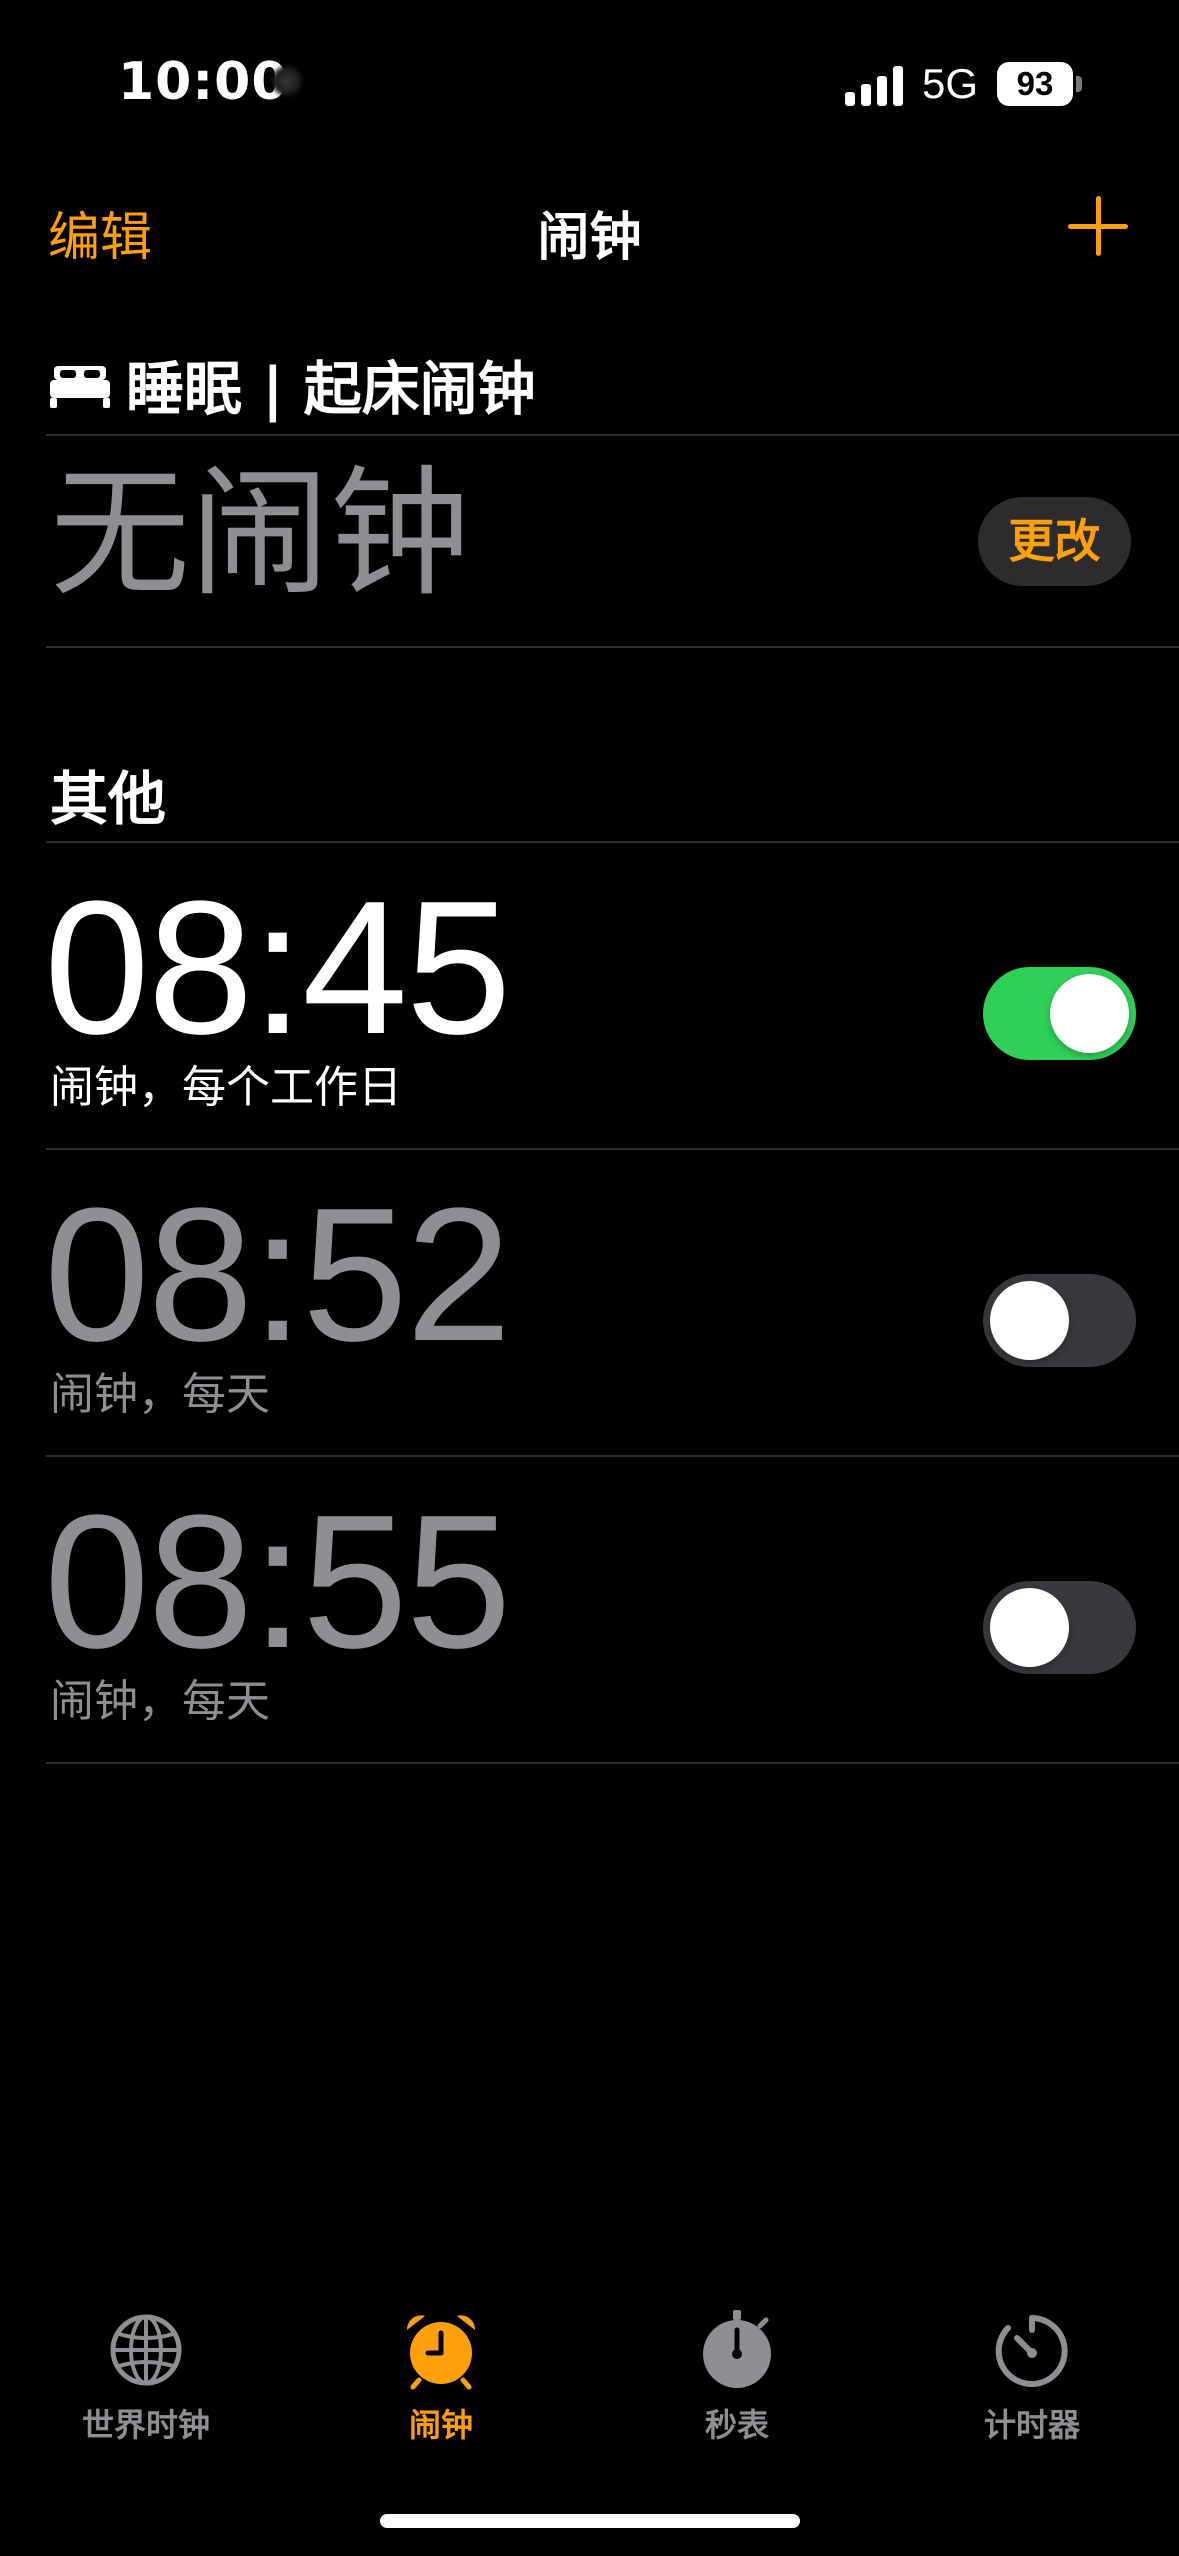  What do you see at coordinates (80, 387) in the screenshot?
I see `bed-icon` at bounding box center [80, 387].